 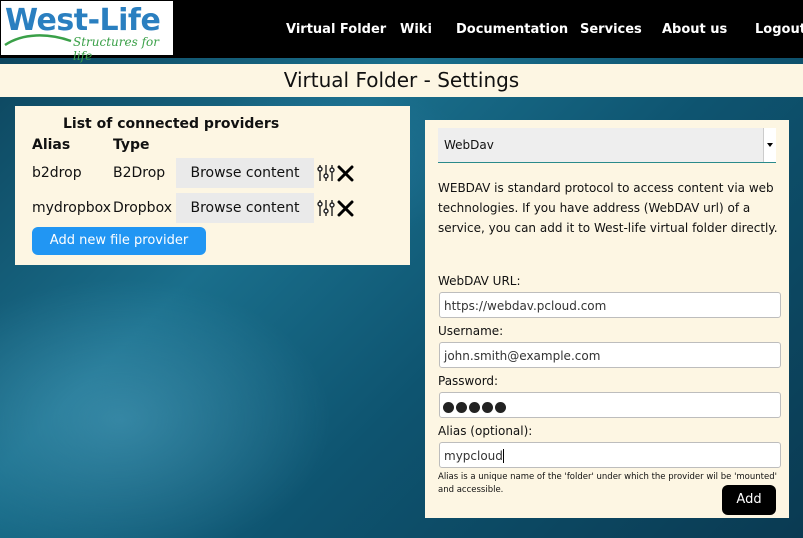 I want to click on alias-value: mypcloud, so click(x=473, y=456).